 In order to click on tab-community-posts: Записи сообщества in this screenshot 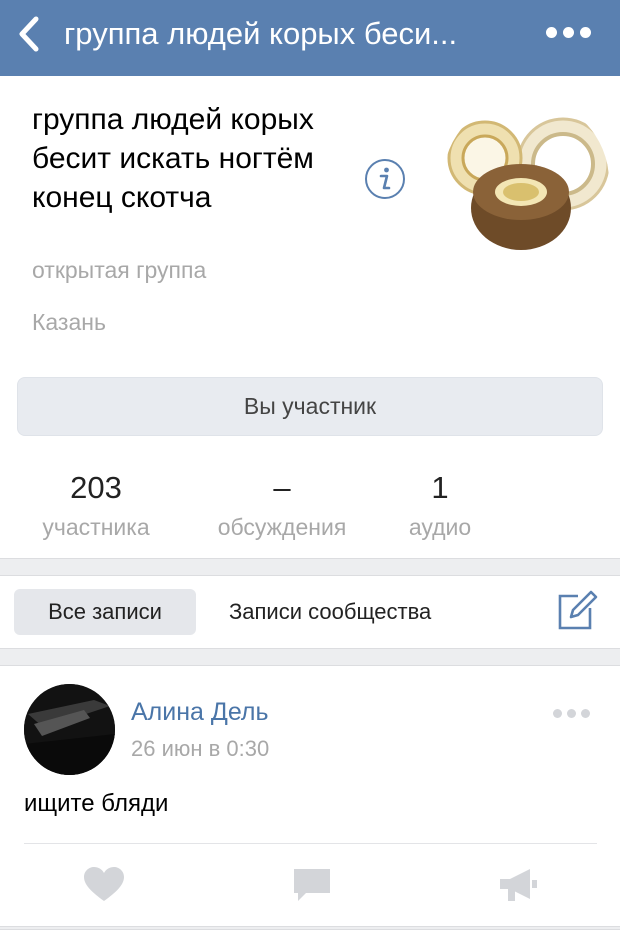, I will do `click(330, 612)`.